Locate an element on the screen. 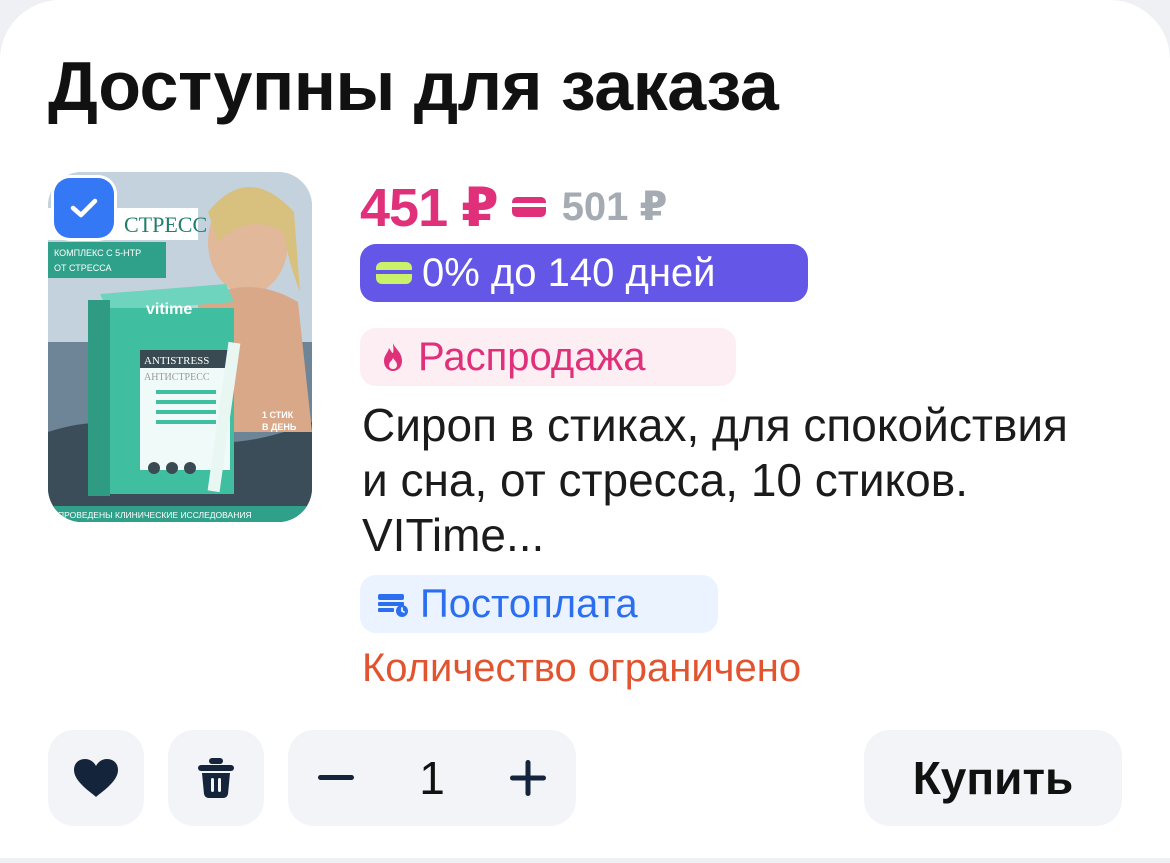 Image resolution: width=1170 pixels, height=863 pixels. stock-note: Количество ограничено is located at coordinates (582, 668).